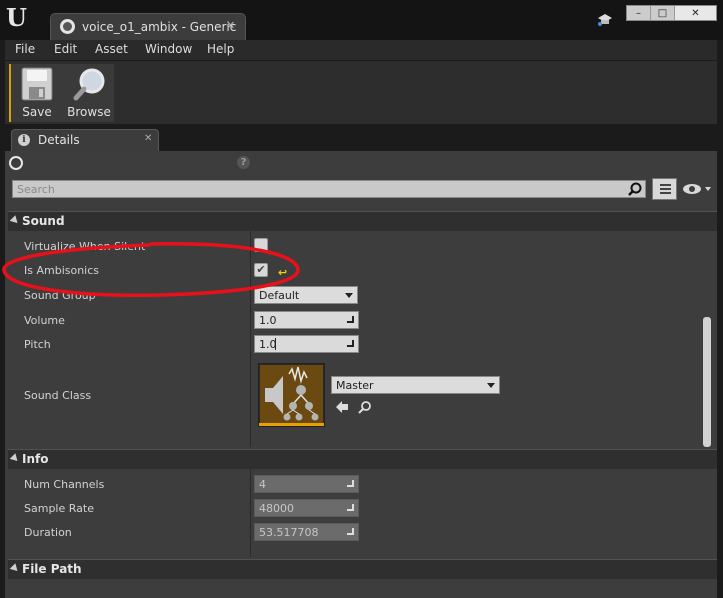 The width and height of the screenshot is (723, 598). What do you see at coordinates (306, 508) in the screenshot?
I see `sample-rate-field: 48000` at bounding box center [306, 508].